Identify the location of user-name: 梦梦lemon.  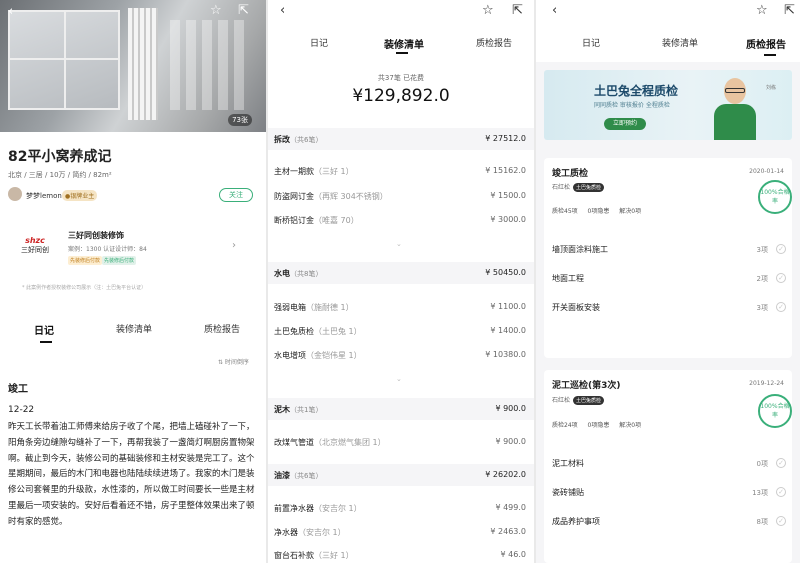
(44, 196).